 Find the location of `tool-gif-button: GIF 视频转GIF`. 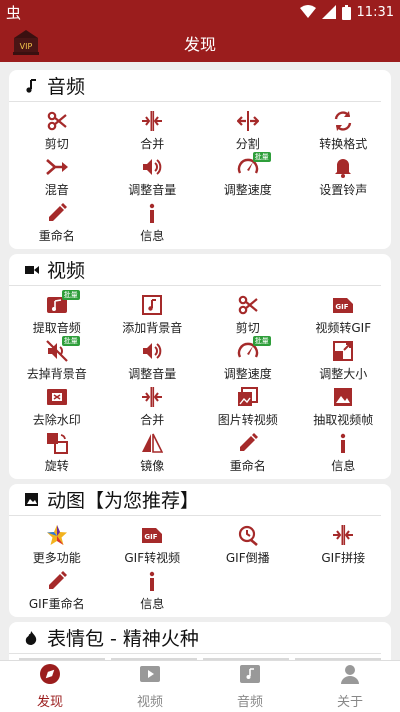

tool-gif-button: GIF 视频转GIF is located at coordinates (344, 313).